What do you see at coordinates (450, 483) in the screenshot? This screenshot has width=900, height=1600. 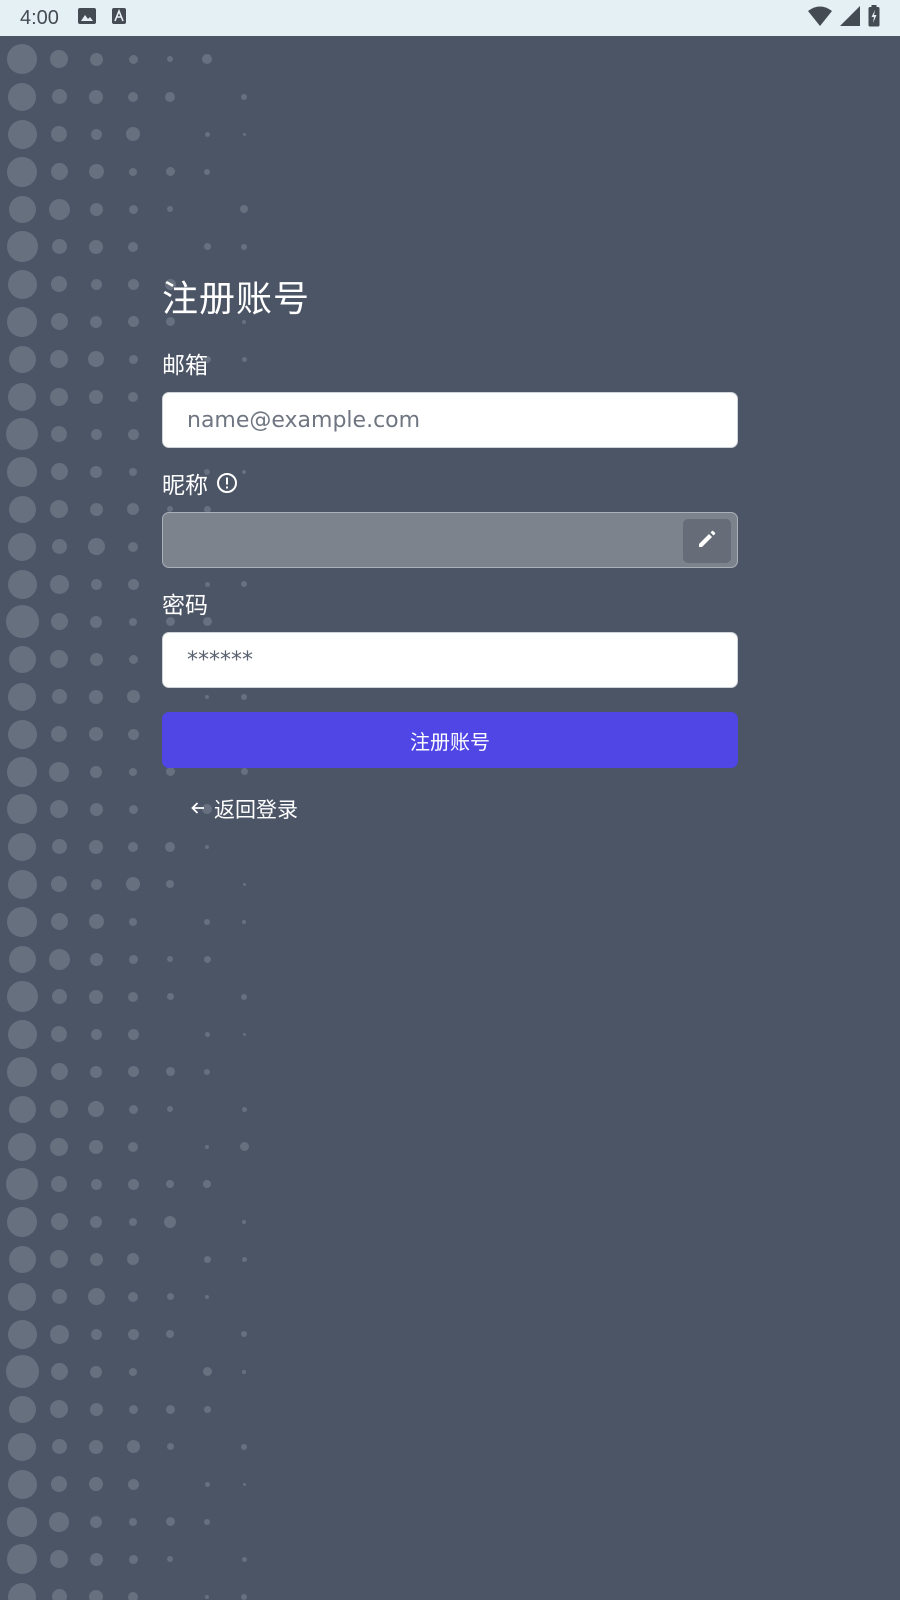 I see `nickname-label-row: 昵称` at bounding box center [450, 483].